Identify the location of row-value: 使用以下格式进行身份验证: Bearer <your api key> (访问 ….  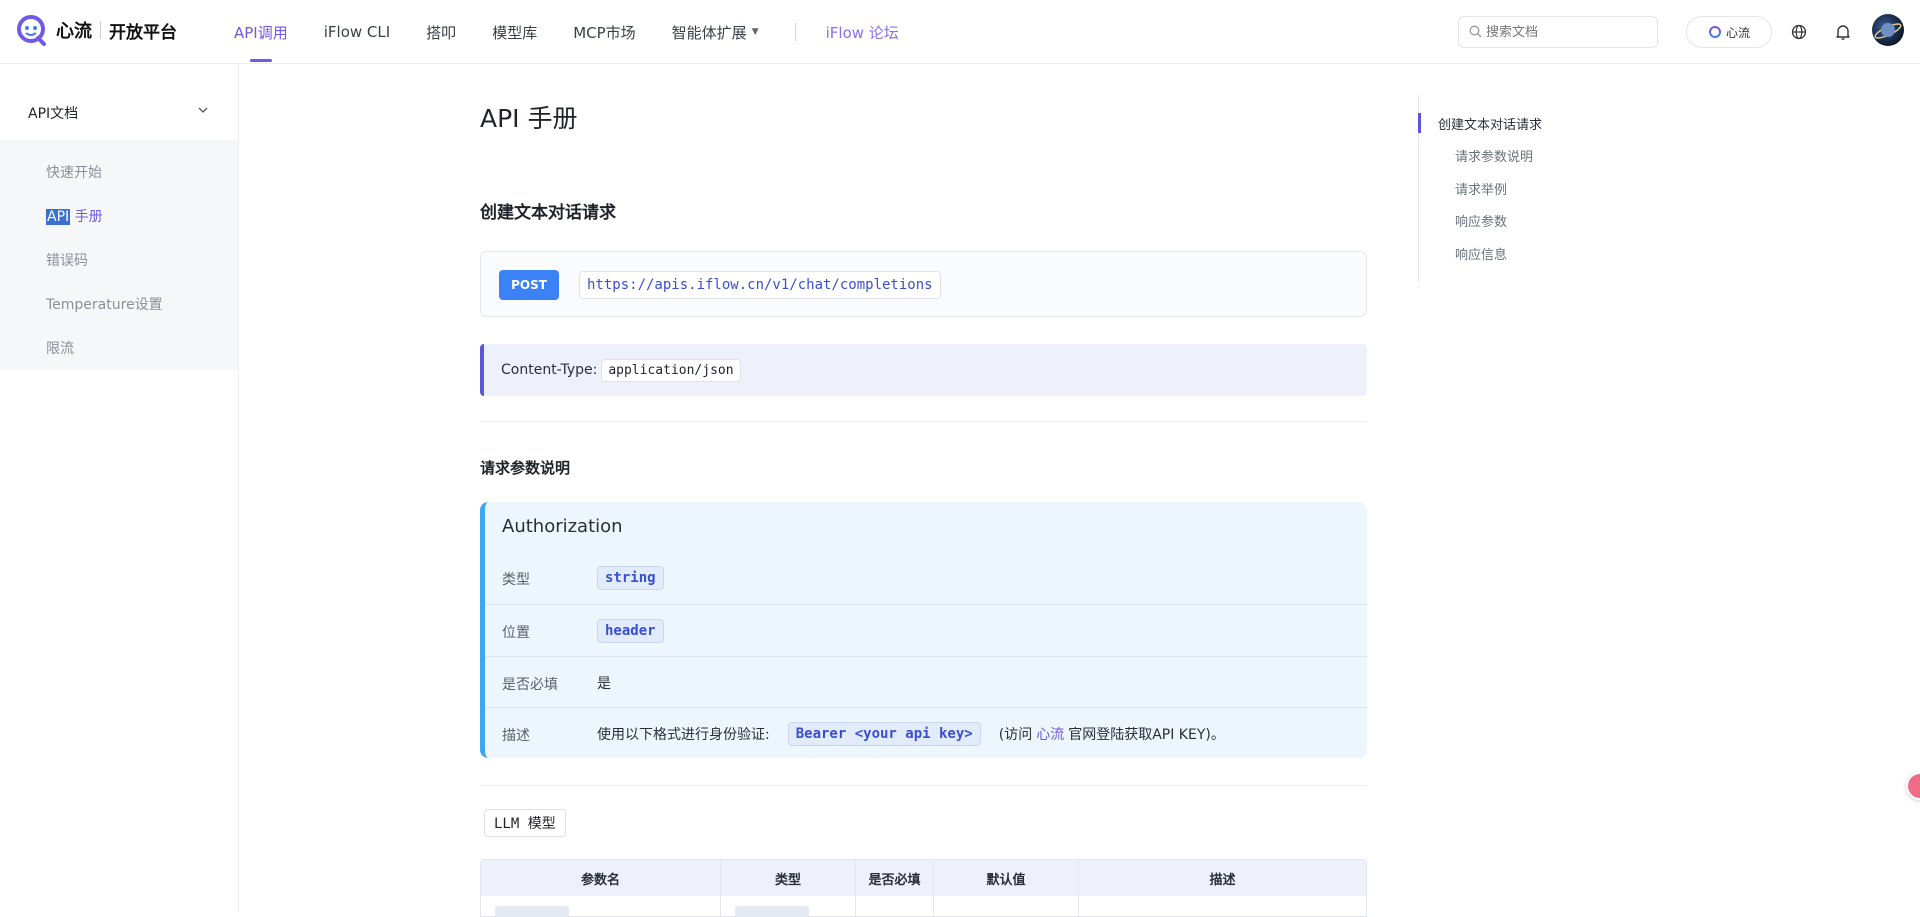
(911, 733).